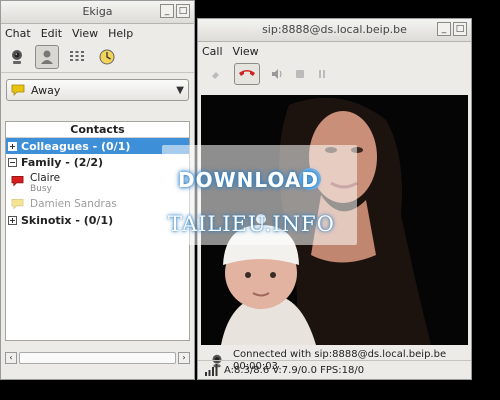 The width and height of the screenshot is (500, 400). Describe the element at coordinates (211, 370) in the screenshot. I see `signal-strength-icon` at that location.